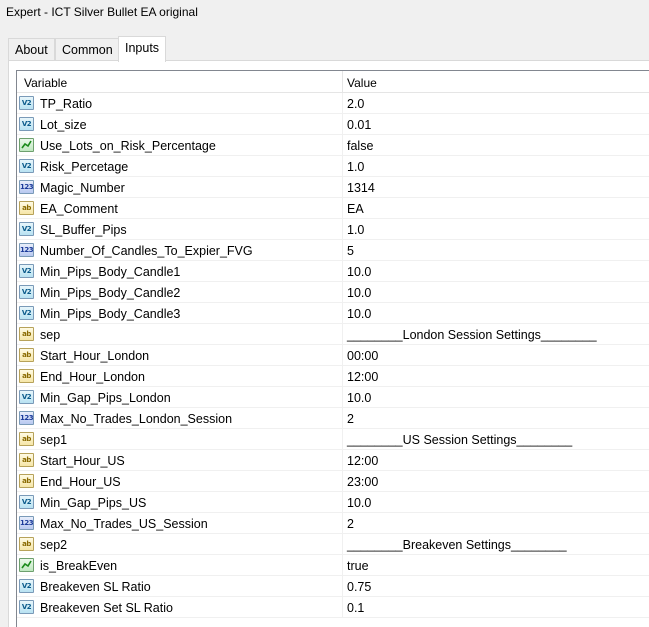 The height and width of the screenshot is (627, 649). I want to click on table-row: V2 Min_Gap_Pips_US 10.0, so click(333, 502).